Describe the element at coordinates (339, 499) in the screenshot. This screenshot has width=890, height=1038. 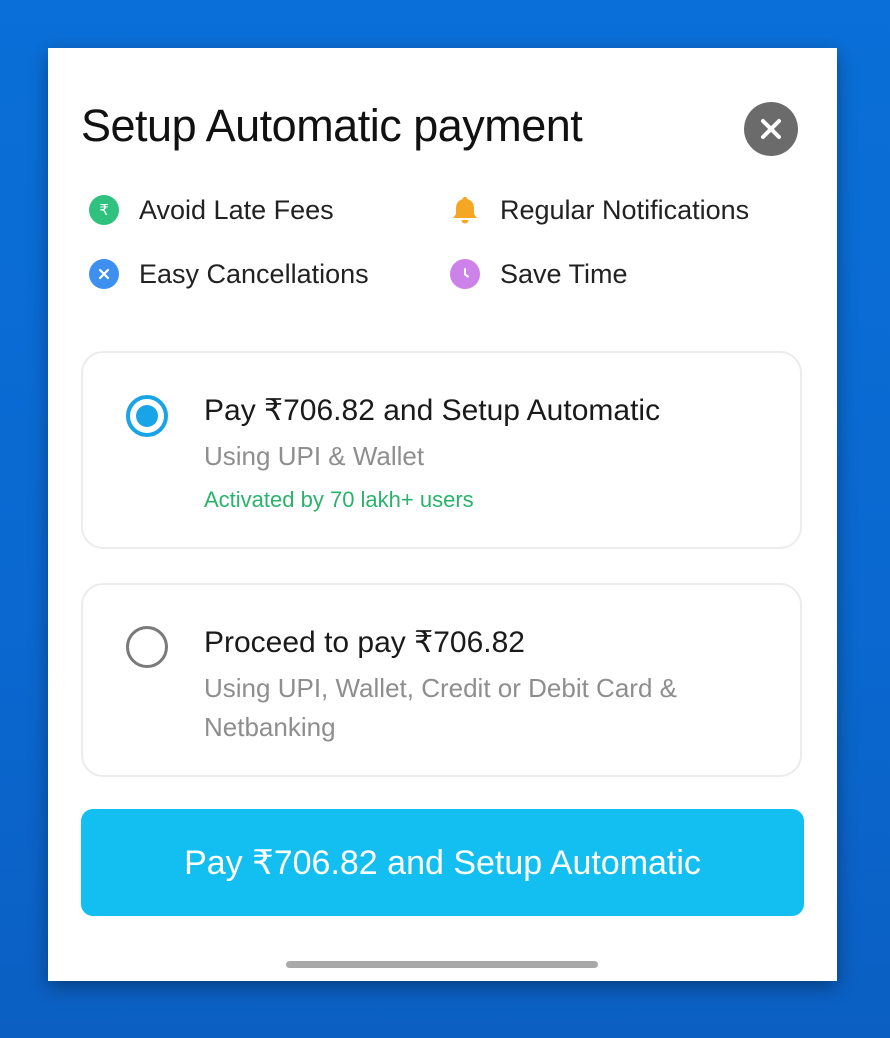
I see `option-note: Activated by 70 lakh+ users` at that location.